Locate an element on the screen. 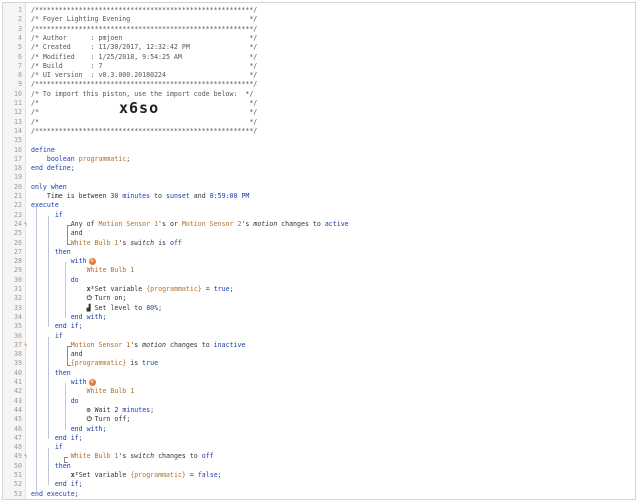  line-number: 9 is located at coordinates (20, 84).